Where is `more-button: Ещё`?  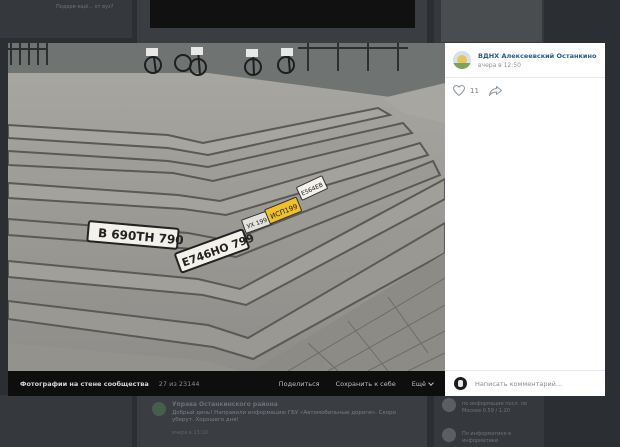 more-button: Ещё is located at coordinates (422, 383).